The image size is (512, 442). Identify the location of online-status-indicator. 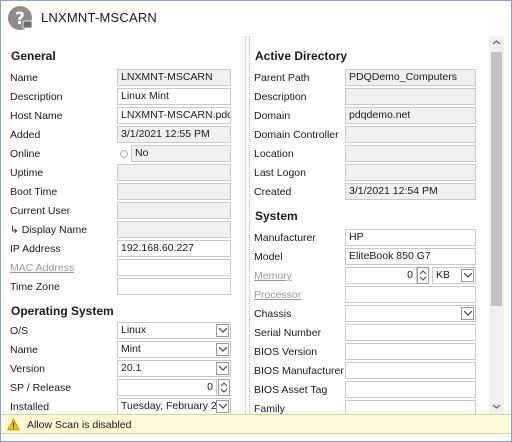
(124, 154).